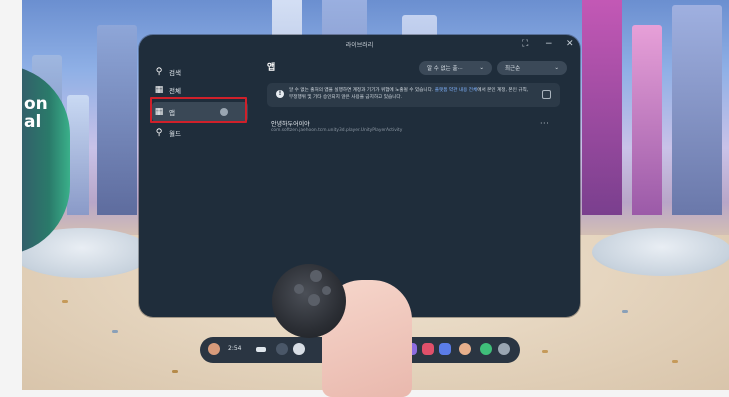 This screenshot has width=729, height=397. Describe the element at coordinates (314, 300) in the screenshot. I see `controller-thumbstick` at that location.